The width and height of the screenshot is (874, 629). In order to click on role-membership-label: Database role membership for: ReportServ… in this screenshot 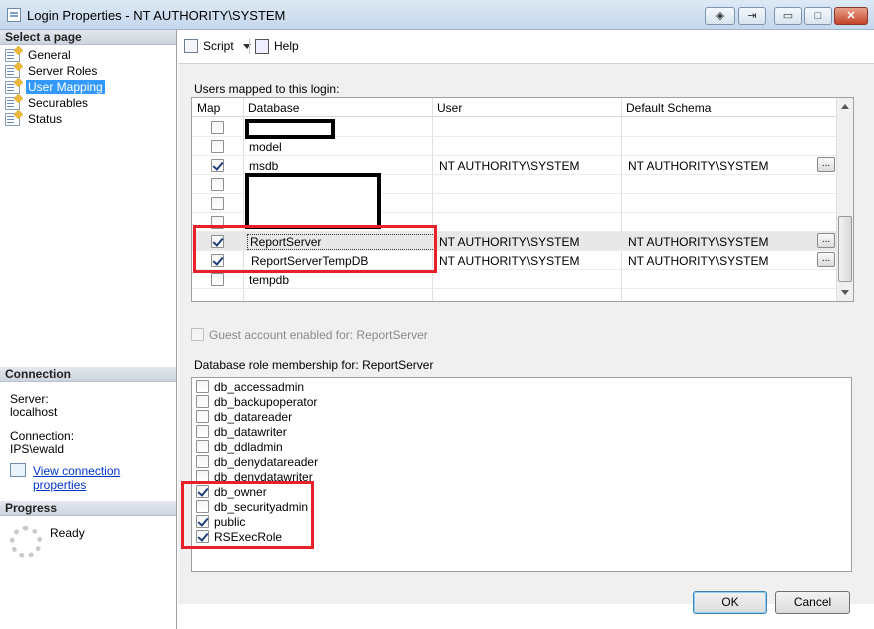, I will do `click(314, 365)`.